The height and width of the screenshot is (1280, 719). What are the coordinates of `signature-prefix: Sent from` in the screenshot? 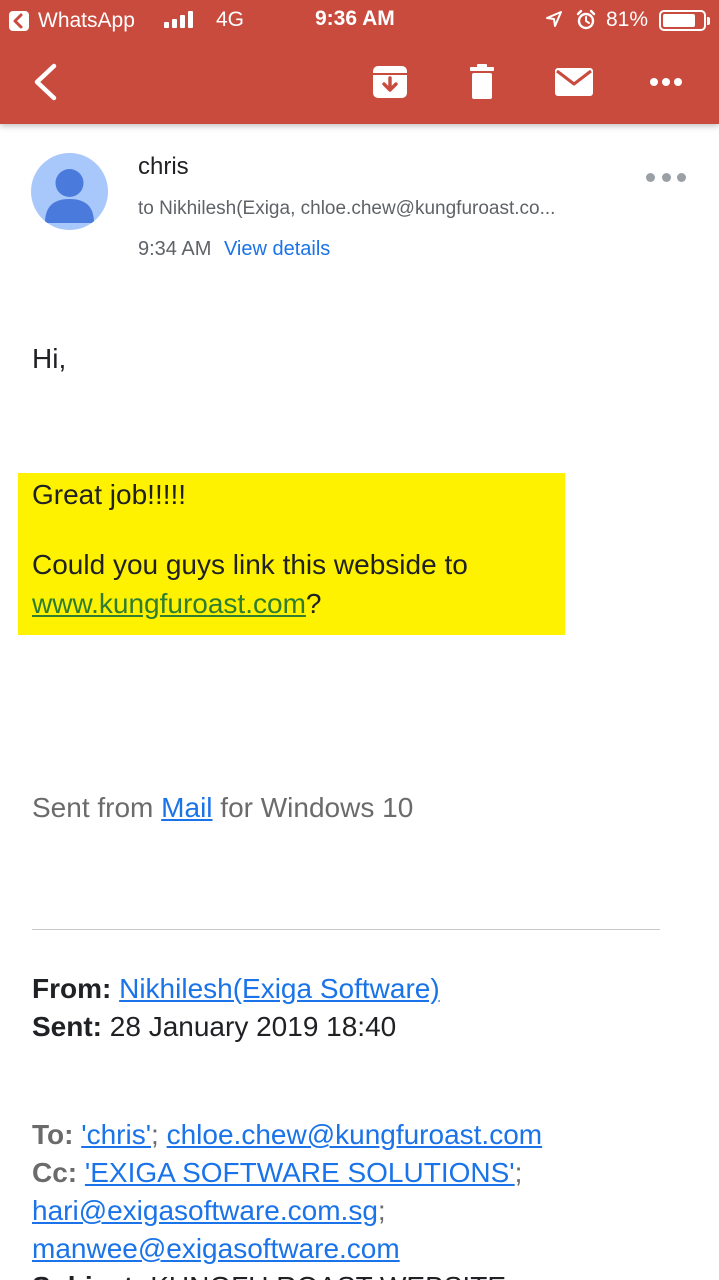 It's located at (97, 807).